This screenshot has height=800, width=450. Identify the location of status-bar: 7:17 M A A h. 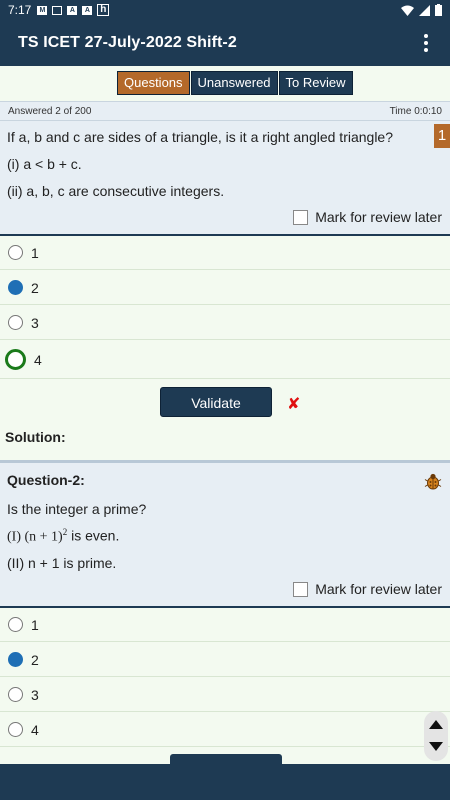
(225, 10).